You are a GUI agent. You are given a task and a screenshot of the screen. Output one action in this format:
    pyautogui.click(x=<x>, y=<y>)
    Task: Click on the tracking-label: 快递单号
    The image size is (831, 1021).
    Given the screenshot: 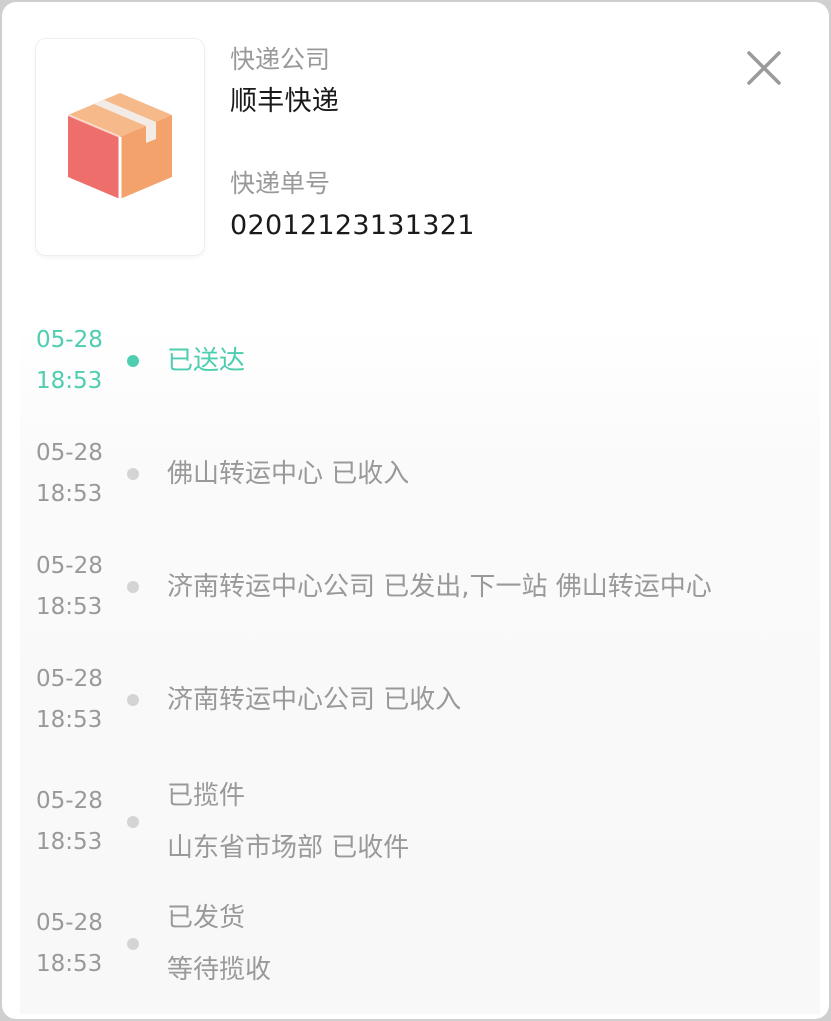 What is the action you would take?
    pyautogui.click(x=280, y=183)
    